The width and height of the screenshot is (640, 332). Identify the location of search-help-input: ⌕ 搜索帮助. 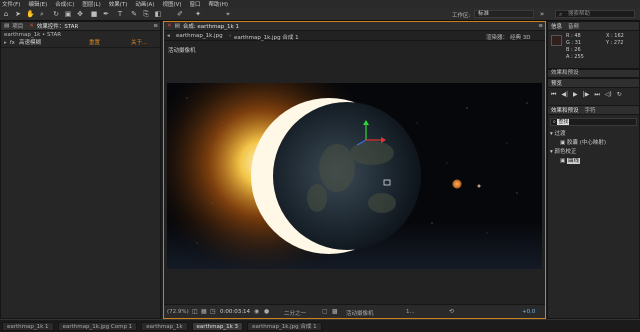
(595, 14).